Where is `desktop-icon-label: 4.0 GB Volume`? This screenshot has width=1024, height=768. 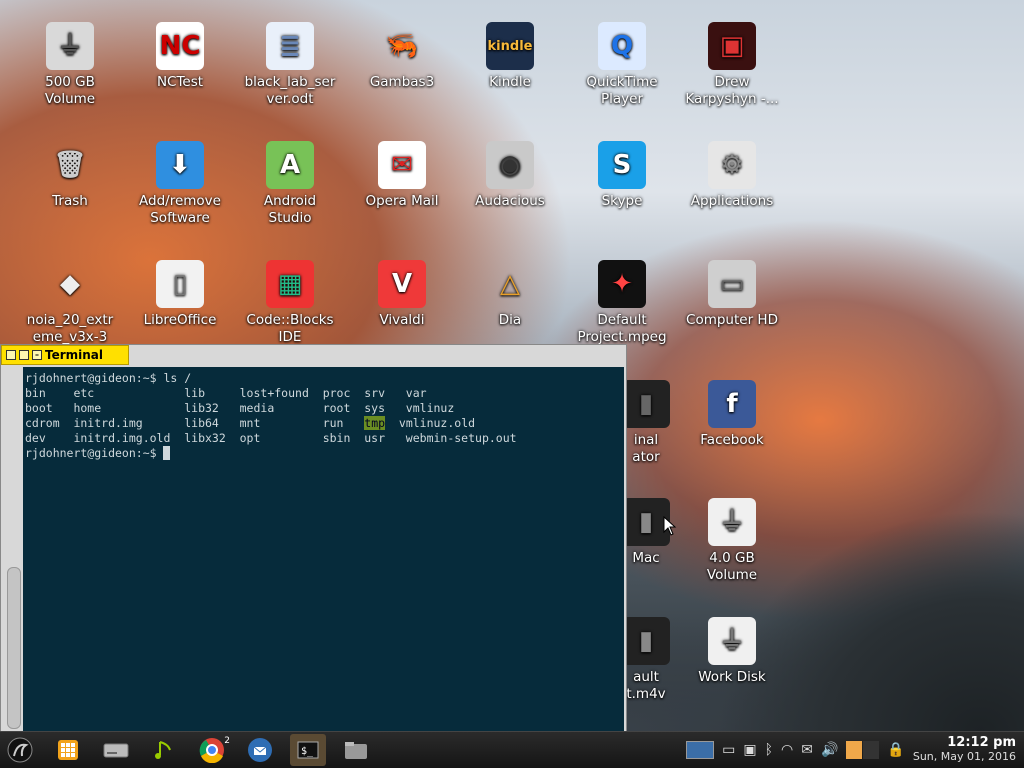
desktop-icon-label: 4.0 GB Volume is located at coordinates (732, 566).